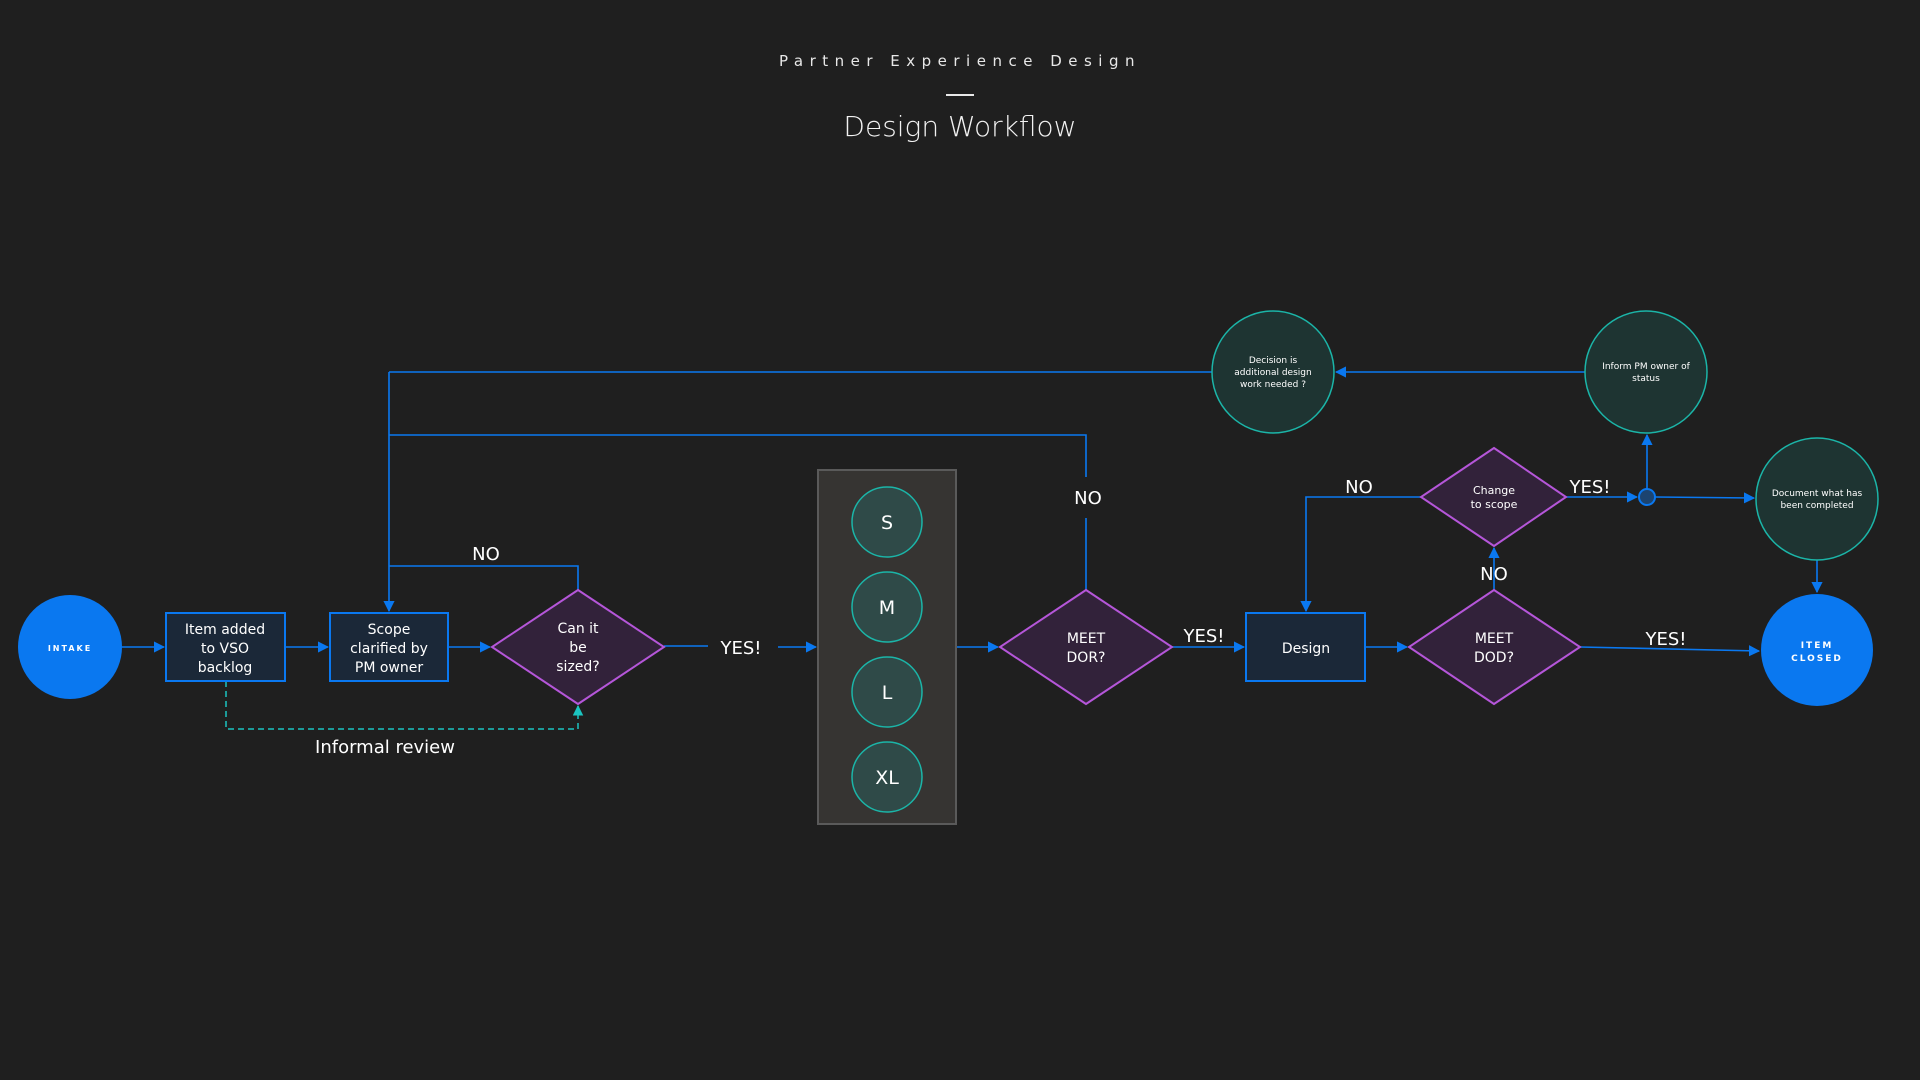 This screenshot has width=1920, height=1080. What do you see at coordinates (1086, 658) in the screenshot?
I see `dor-line-2: DOR?` at bounding box center [1086, 658].